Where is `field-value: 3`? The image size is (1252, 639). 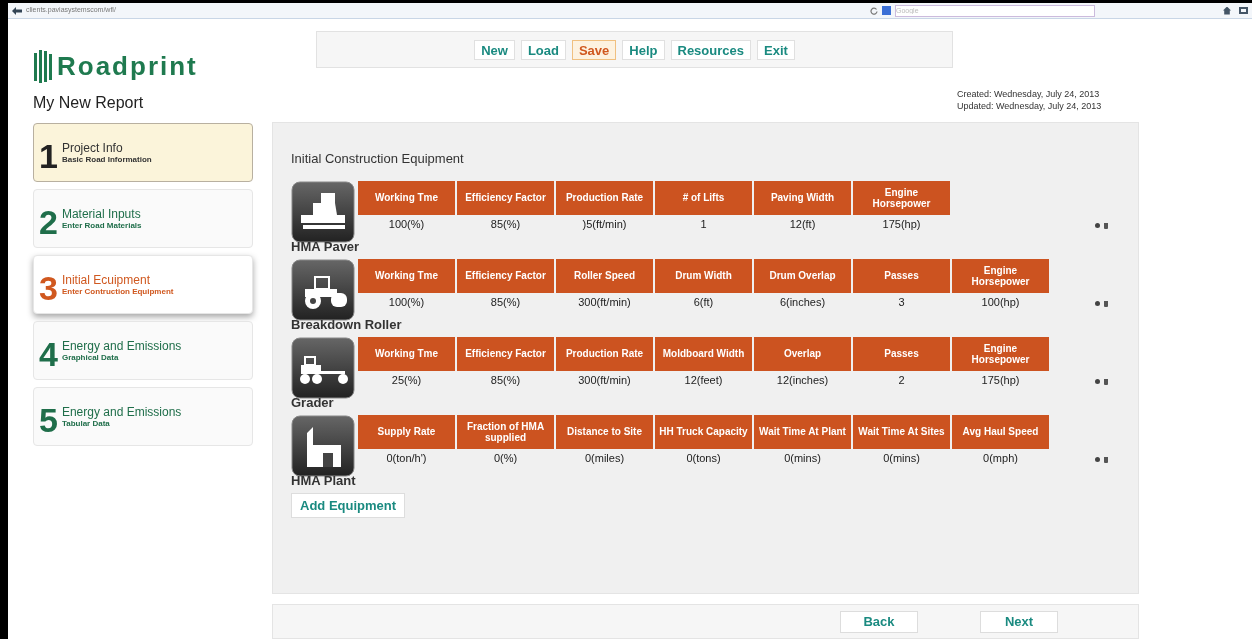
field-value: 3 is located at coordinates (901, 303).